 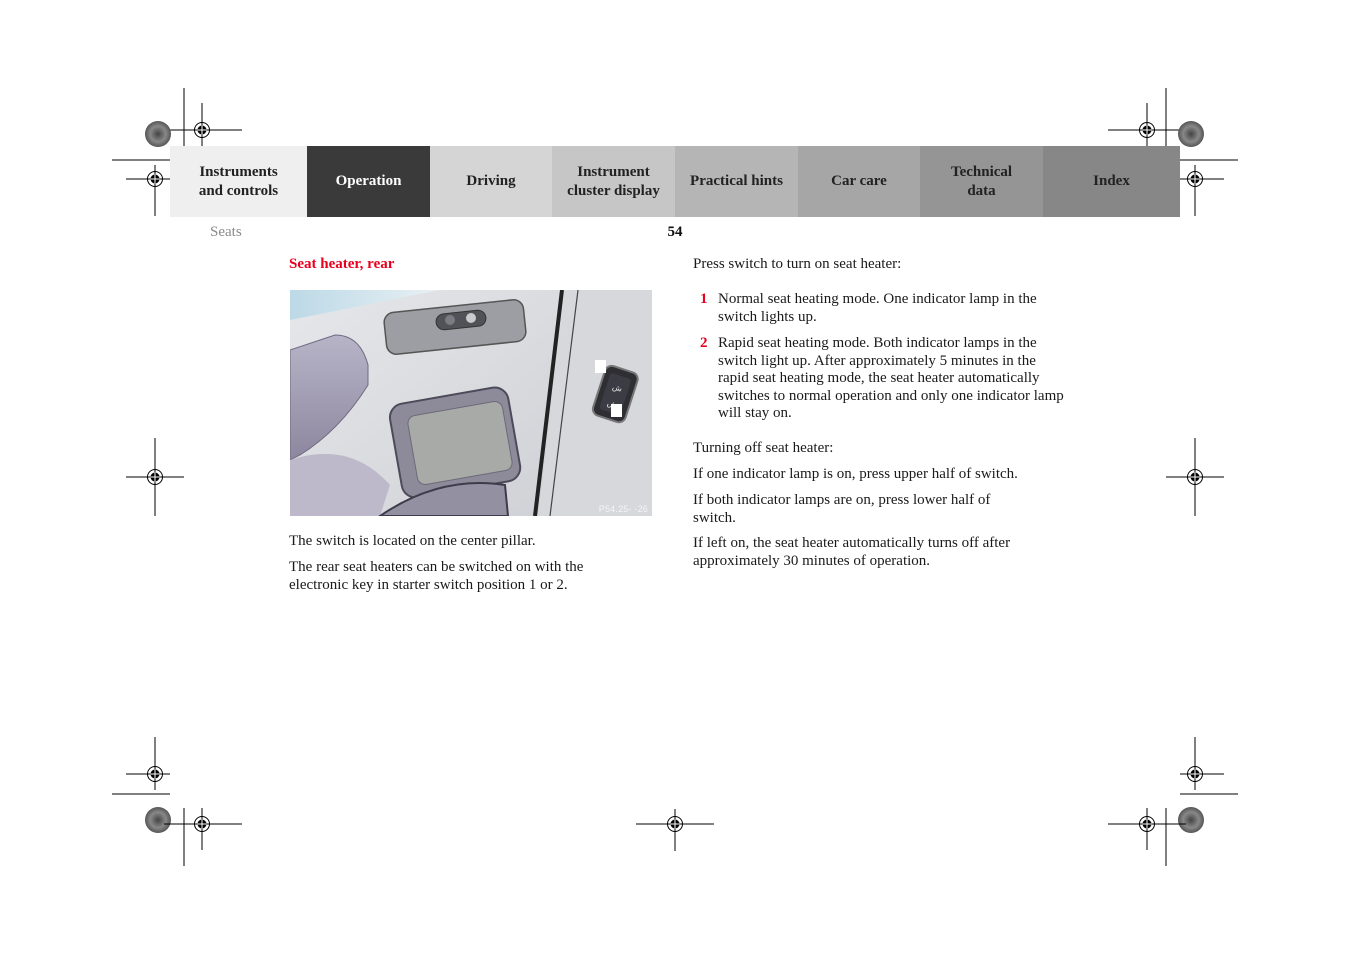 I want to click on section-label: Seats, so click(x=226, y=232).